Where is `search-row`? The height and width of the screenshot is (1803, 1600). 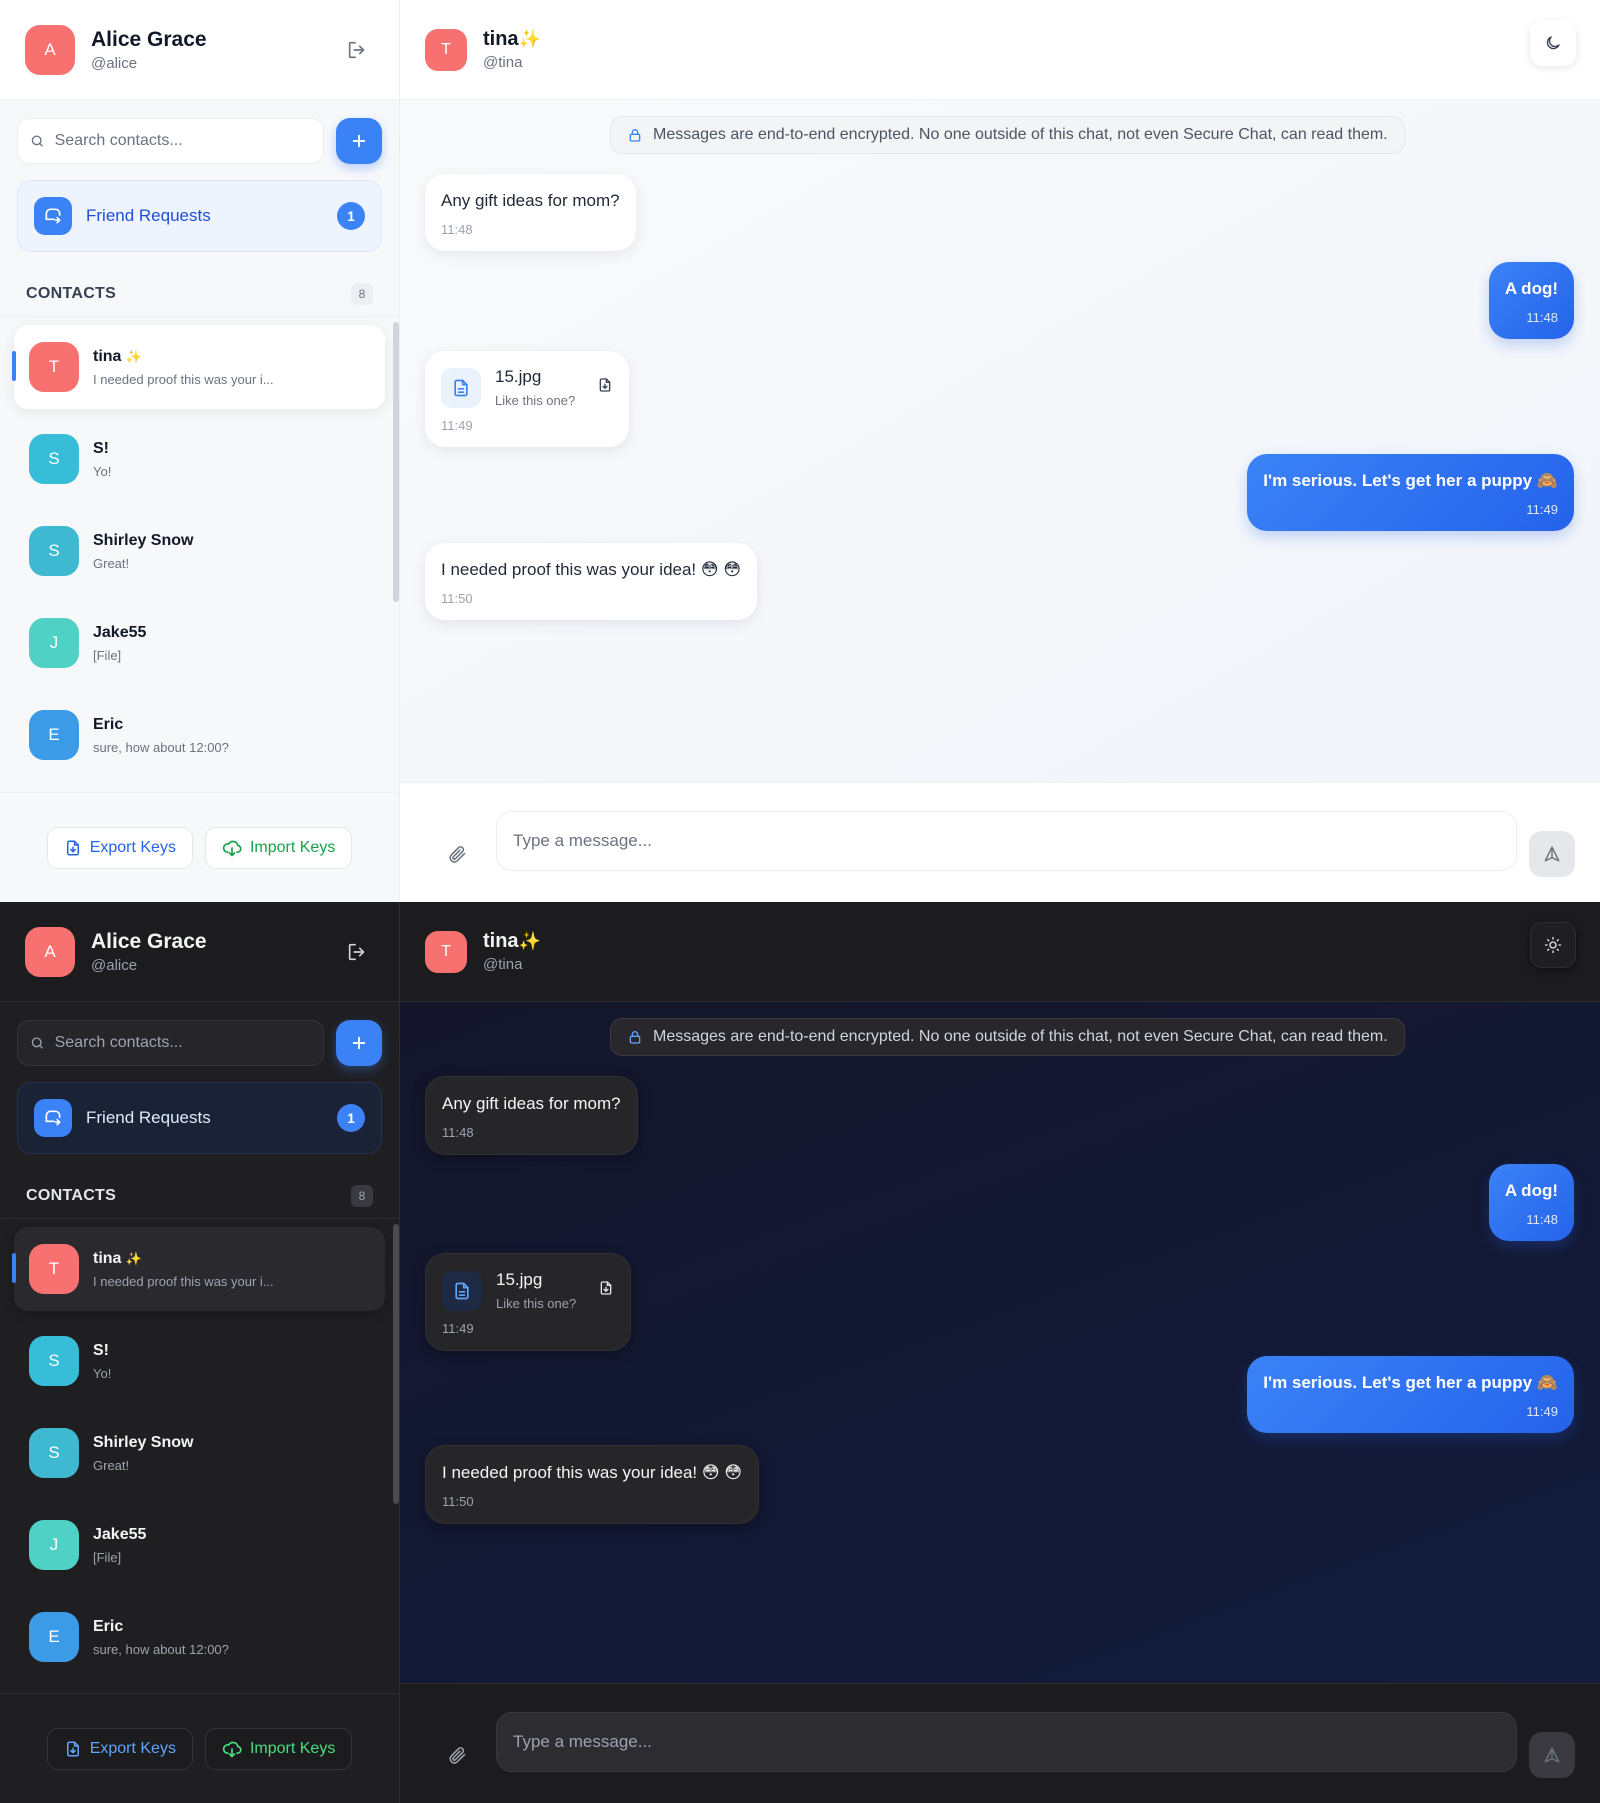 search-row is located at coordinates (199, 132).